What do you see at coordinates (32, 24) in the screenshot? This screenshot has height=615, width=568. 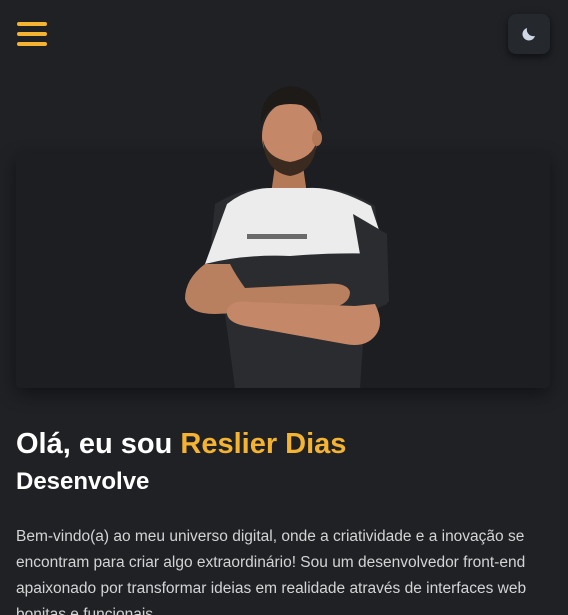 I see `menu-bar-top` at bounding box center [32, 24].